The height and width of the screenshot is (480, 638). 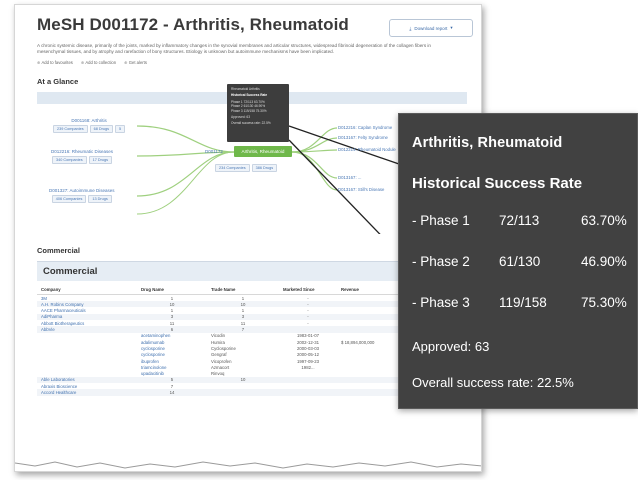 What do you see at coordinates (89, 120) in the screenshot?
I see `node-label: D001168: Arthritis` at bounding box center [89, 120].